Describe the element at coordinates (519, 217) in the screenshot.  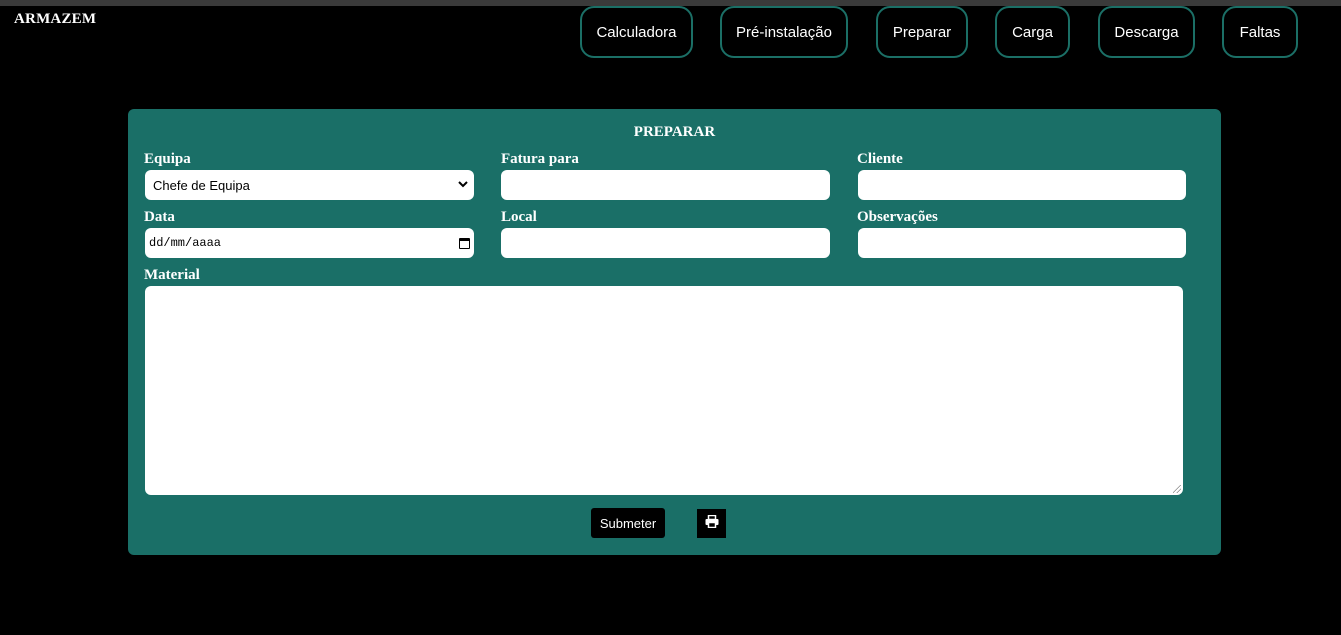
I see `local-label: Local` at that location.